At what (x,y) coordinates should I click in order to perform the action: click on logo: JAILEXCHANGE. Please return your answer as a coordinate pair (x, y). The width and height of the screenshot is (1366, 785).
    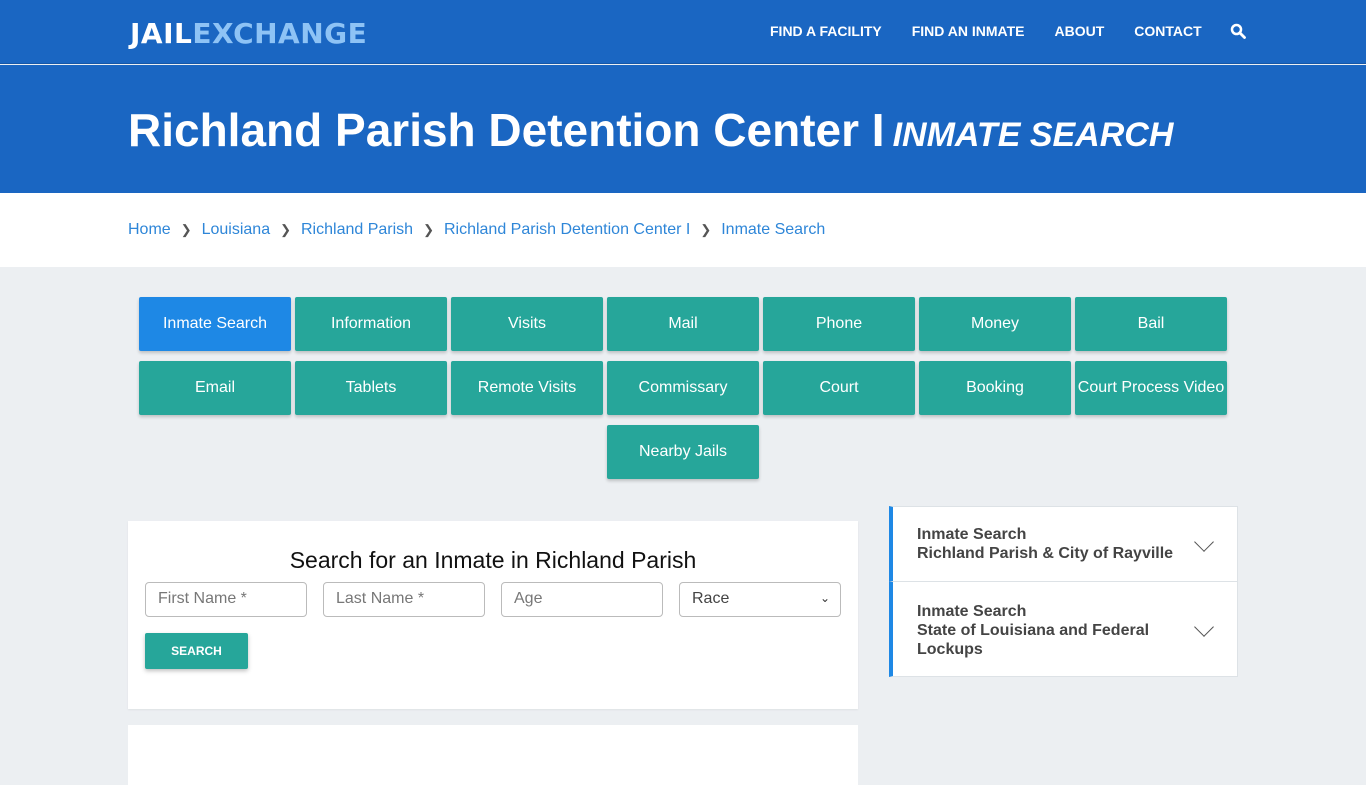
    Looking at the image, I should click on (248, 33).